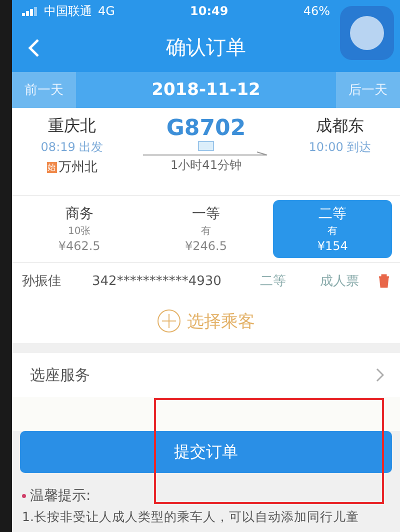 This screenshot has width=400, height=532. Describe the element at coordinates (384, 281) in the screenshot. I see `trash-icon` at that location.